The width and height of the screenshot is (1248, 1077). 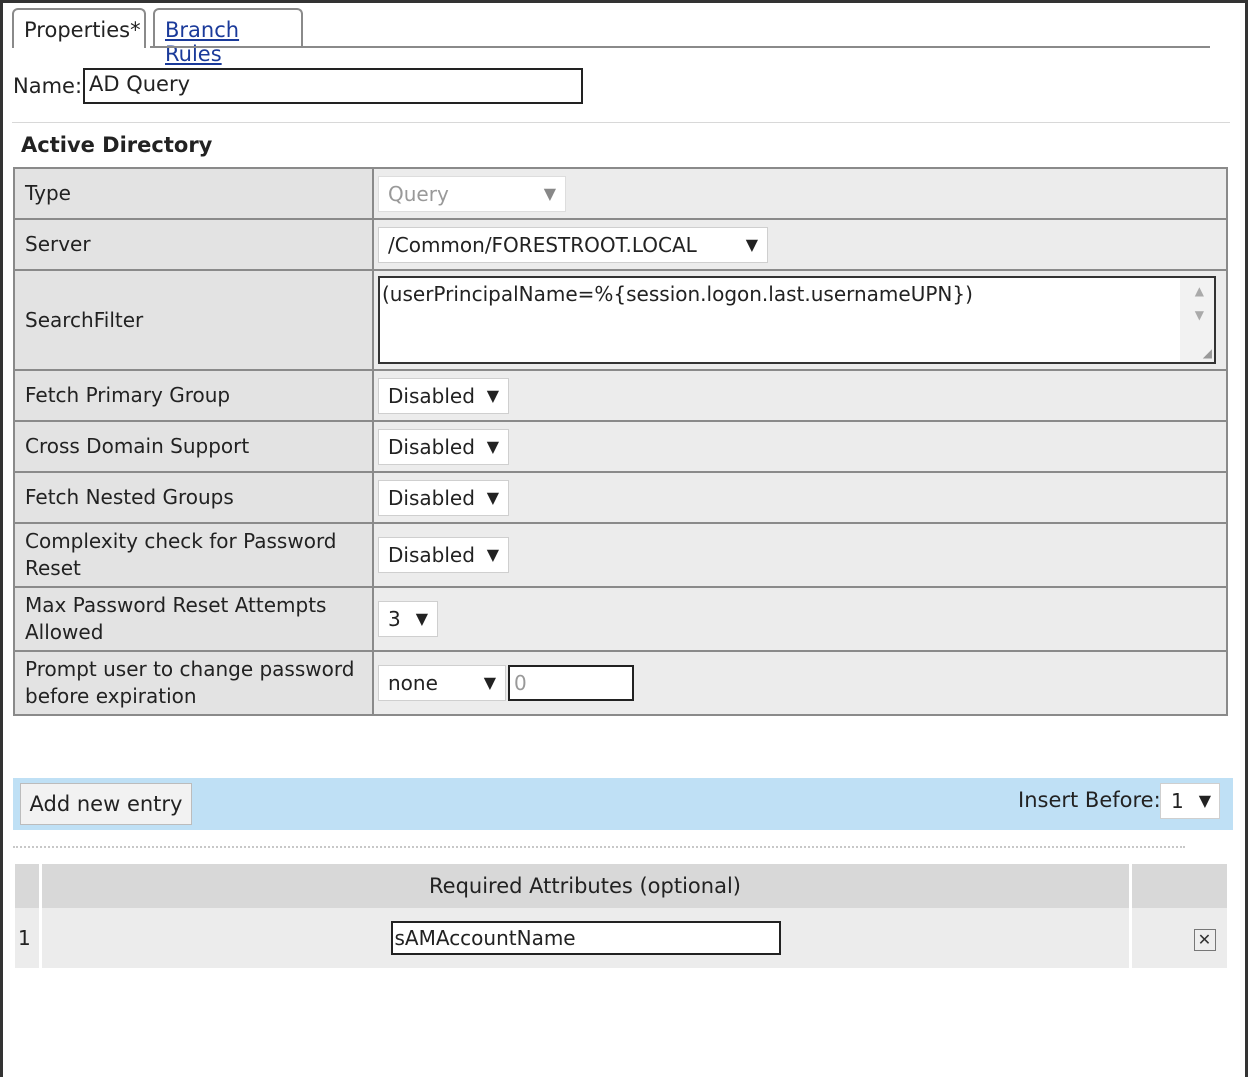 I want to click on section-title: Active Directory, so click(x=117, y=145).